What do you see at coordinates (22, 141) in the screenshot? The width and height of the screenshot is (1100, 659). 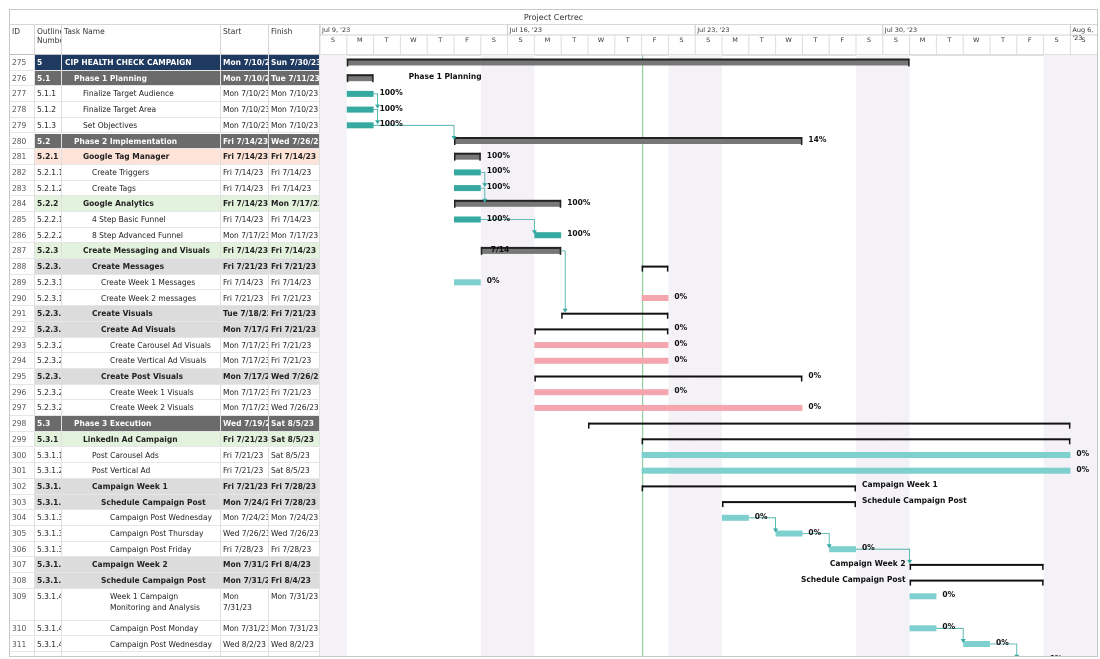 I see `task-id: 280` at bounding box center [22, 141].